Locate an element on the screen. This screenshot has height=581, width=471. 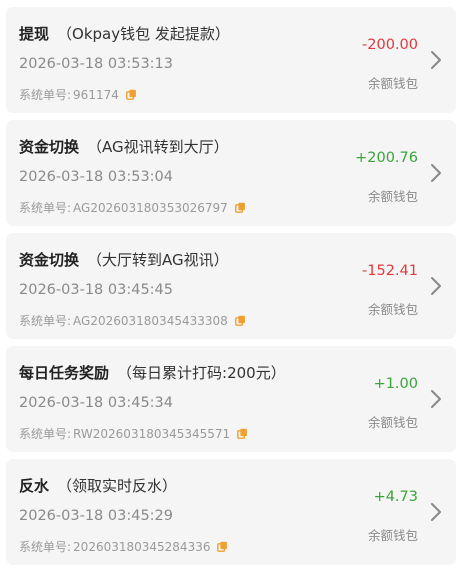
transaction-title-row: 资金切换 （AG视讯转到大厅） is located at coordinates (124, 146).